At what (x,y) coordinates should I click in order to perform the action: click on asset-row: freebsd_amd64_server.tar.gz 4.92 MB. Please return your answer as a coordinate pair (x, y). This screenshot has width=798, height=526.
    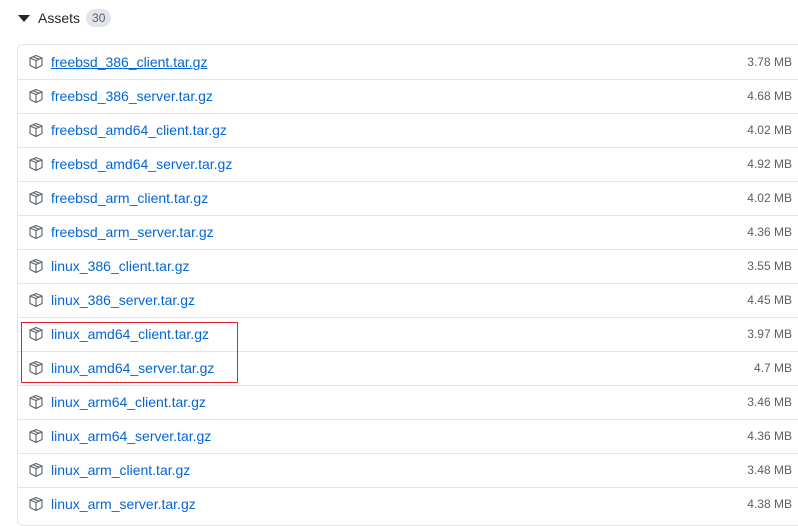
    Looking at the image, I should click on (408, 164).